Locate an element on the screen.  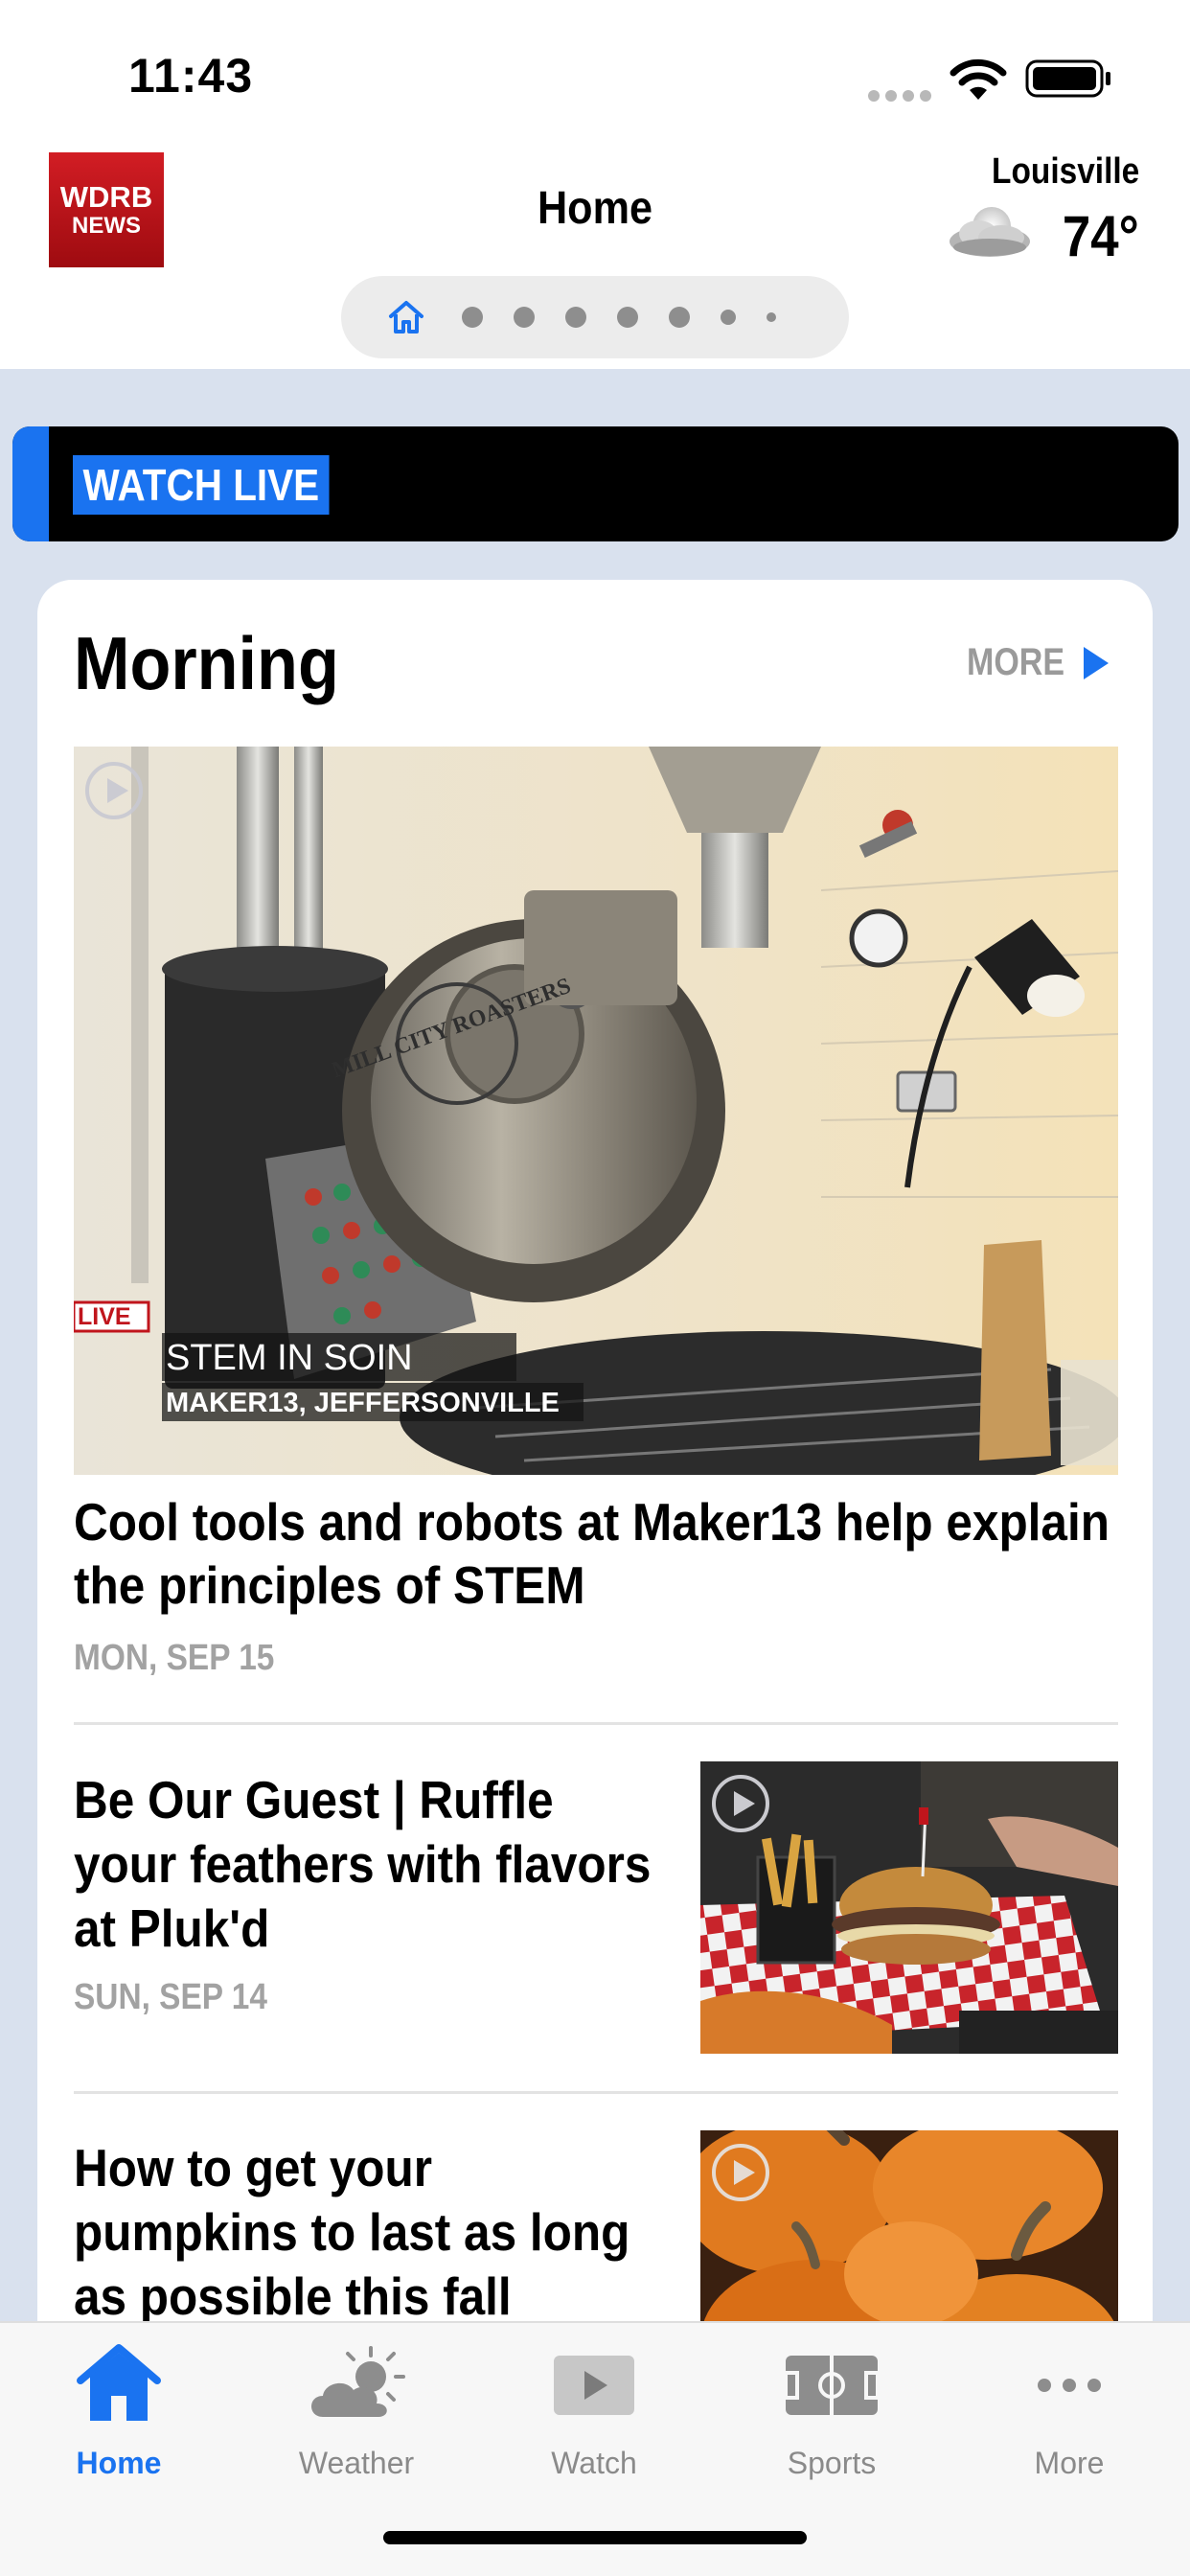
tab-label: Sports is located at coordinates (832, 2463).